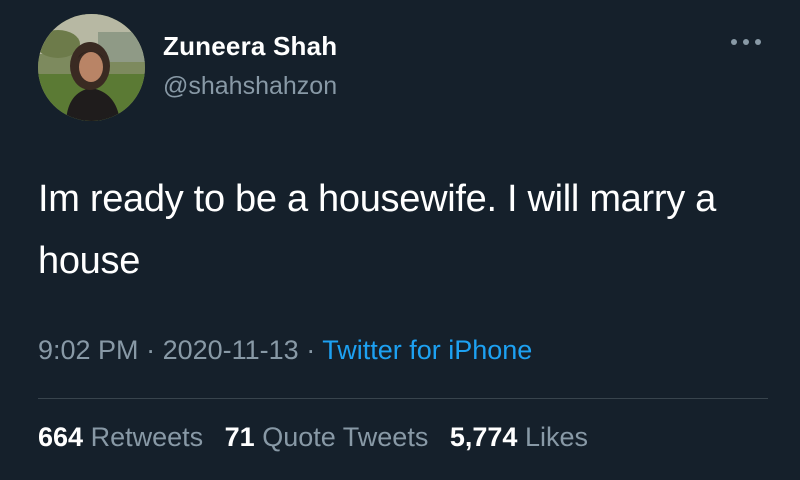 The image size is (800, 480). I want to click on quote-tweets-label: Quote Tweets, so click(345, 437).